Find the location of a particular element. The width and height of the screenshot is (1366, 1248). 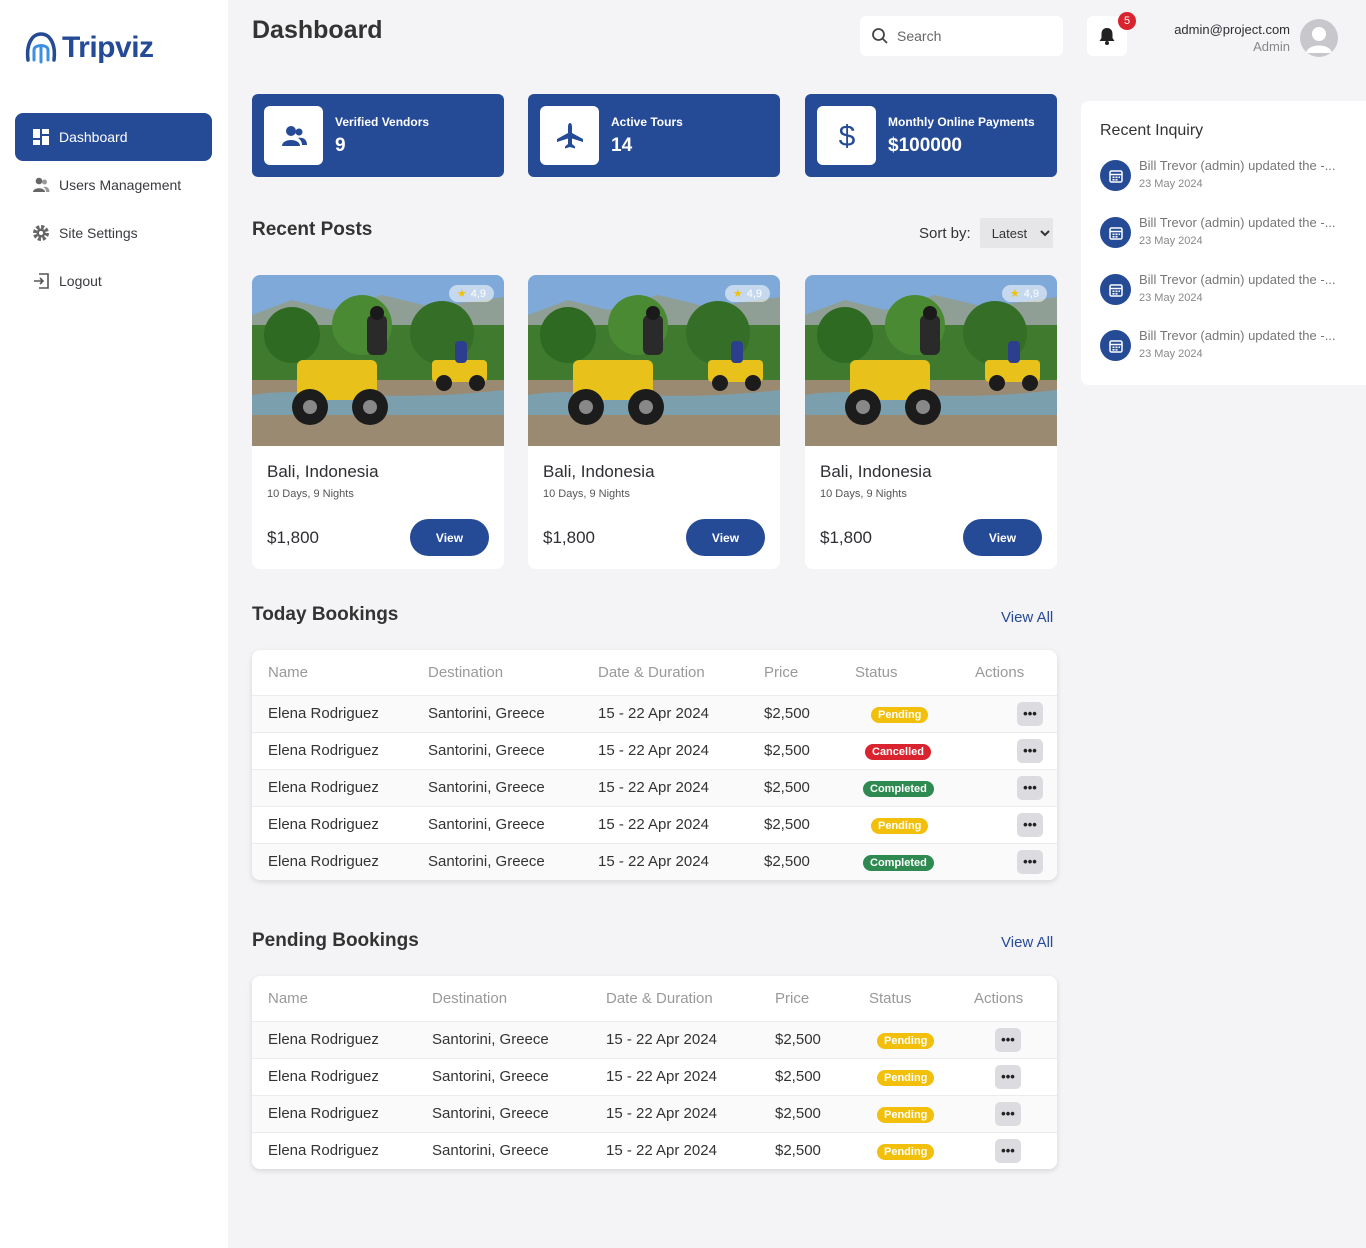

sidebar-item-site-settings: Site Settings is located at coordinates (113, 233).